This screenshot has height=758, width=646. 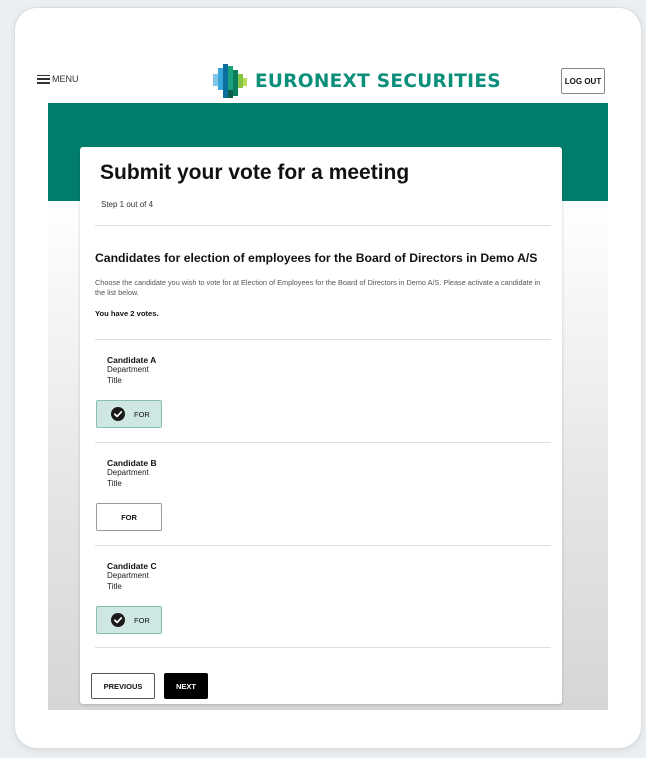 What do you see at coordinates (132, 463) in the screenshot?
I see `candidate-name: Candidate B` at bounding box center [132, 463].